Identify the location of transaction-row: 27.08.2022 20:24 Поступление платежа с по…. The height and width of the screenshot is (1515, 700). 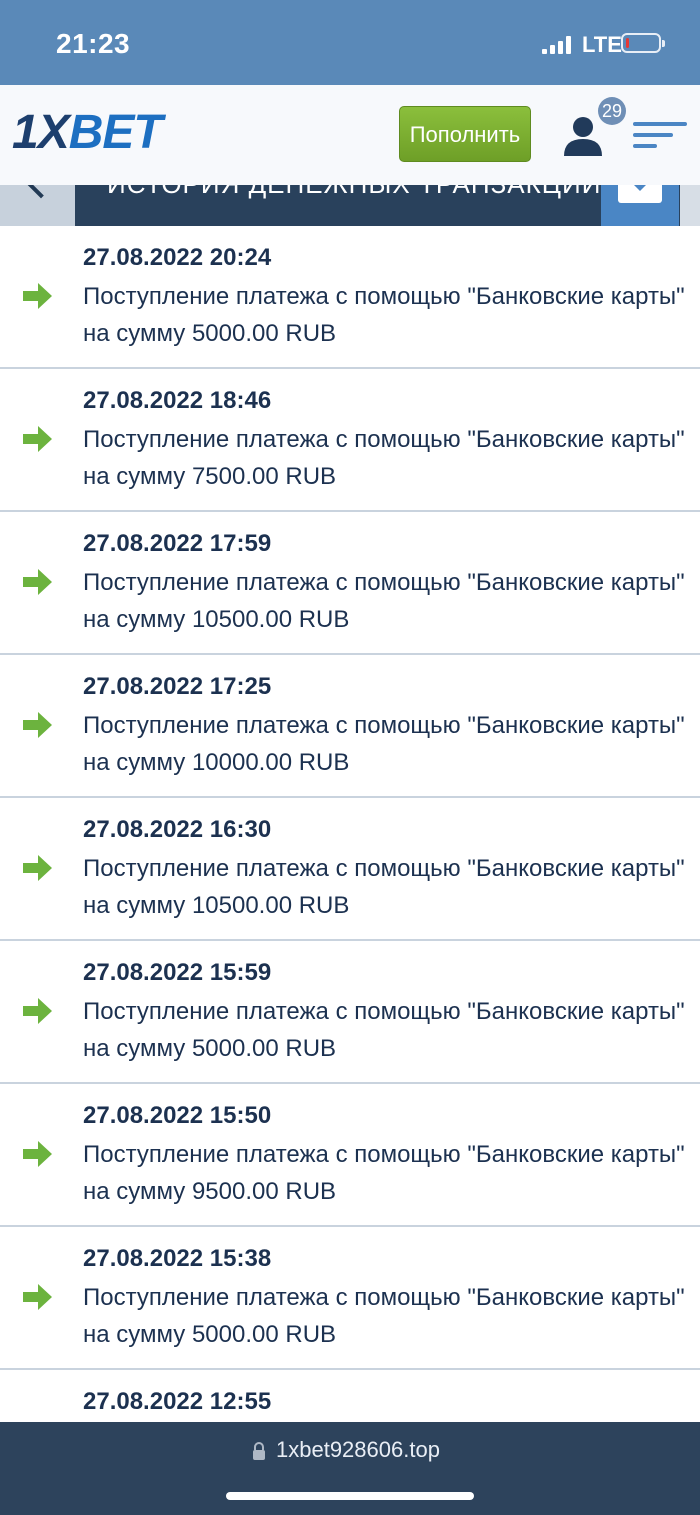
(350, 297).